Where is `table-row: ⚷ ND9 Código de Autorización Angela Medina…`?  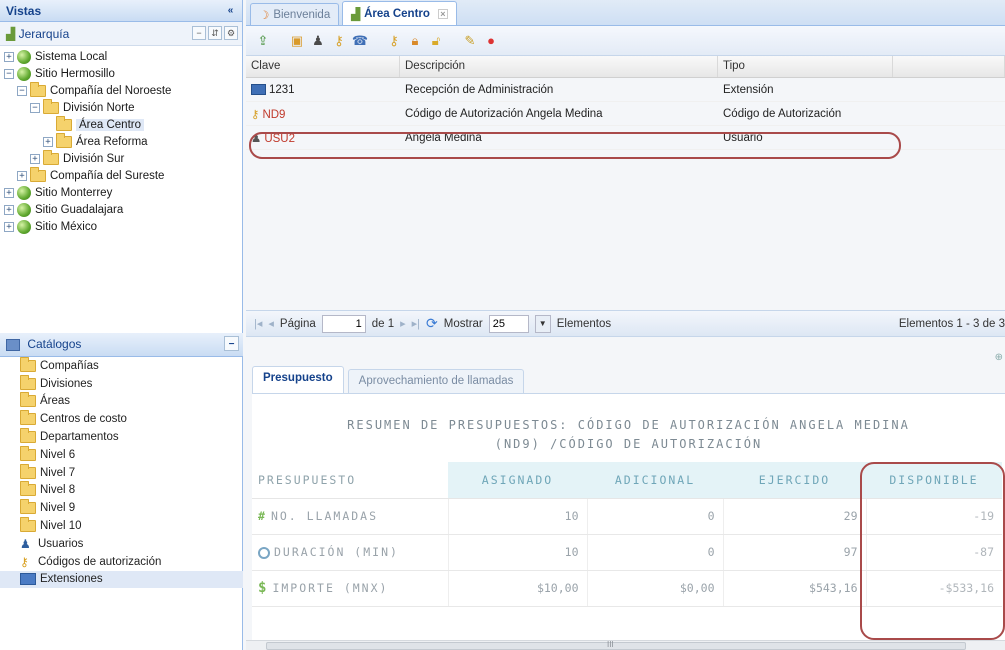 table-row: ⚷ ND9 Código de Autorización Angela Medina… is located at coordinates (625, 114).